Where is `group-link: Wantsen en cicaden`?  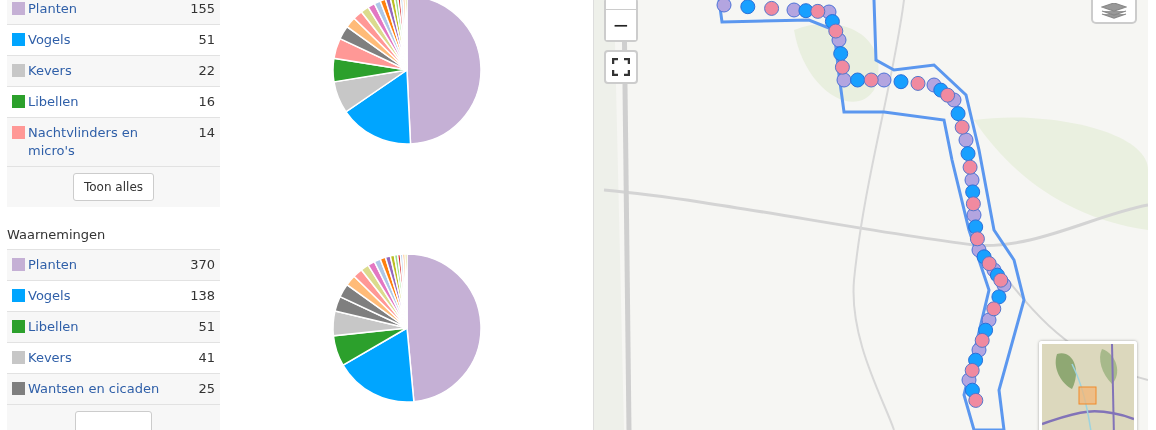 group-link: Wantsen en cicaden is located at coordinates (94, 389).